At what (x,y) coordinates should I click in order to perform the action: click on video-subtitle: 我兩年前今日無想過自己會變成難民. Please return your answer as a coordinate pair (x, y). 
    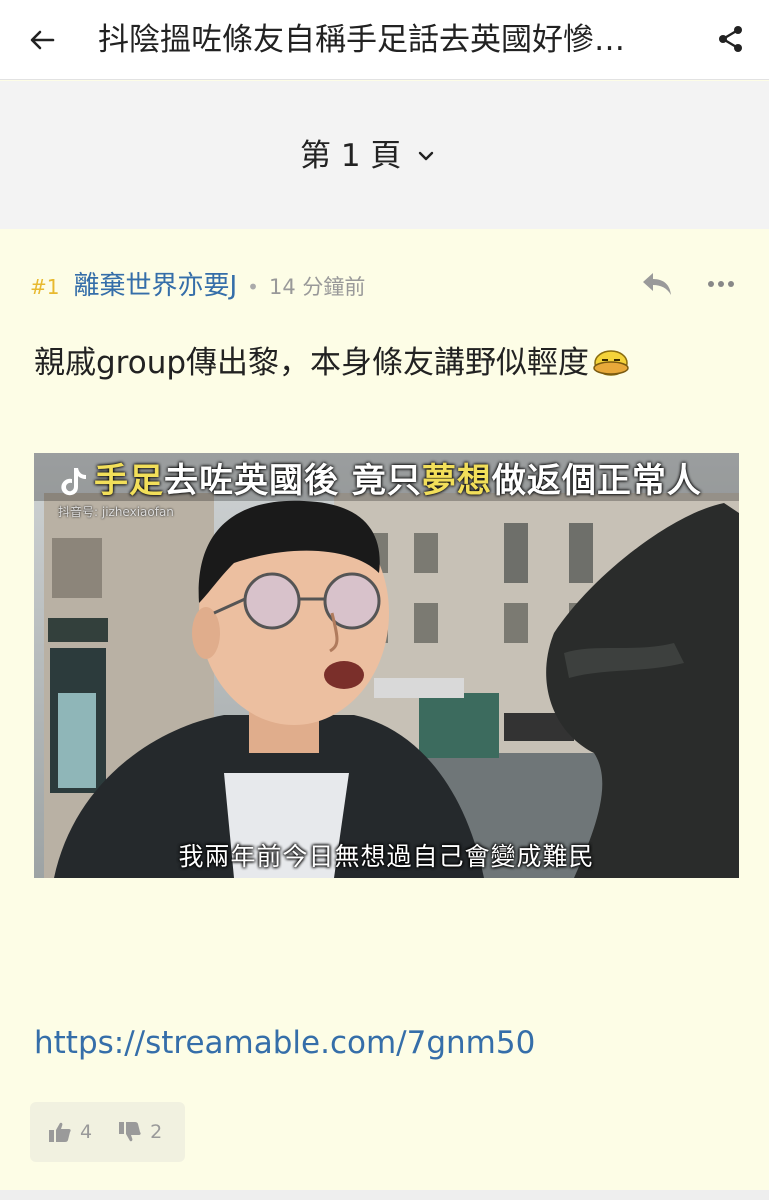
    Looking at the image, I should click on (386, 856).